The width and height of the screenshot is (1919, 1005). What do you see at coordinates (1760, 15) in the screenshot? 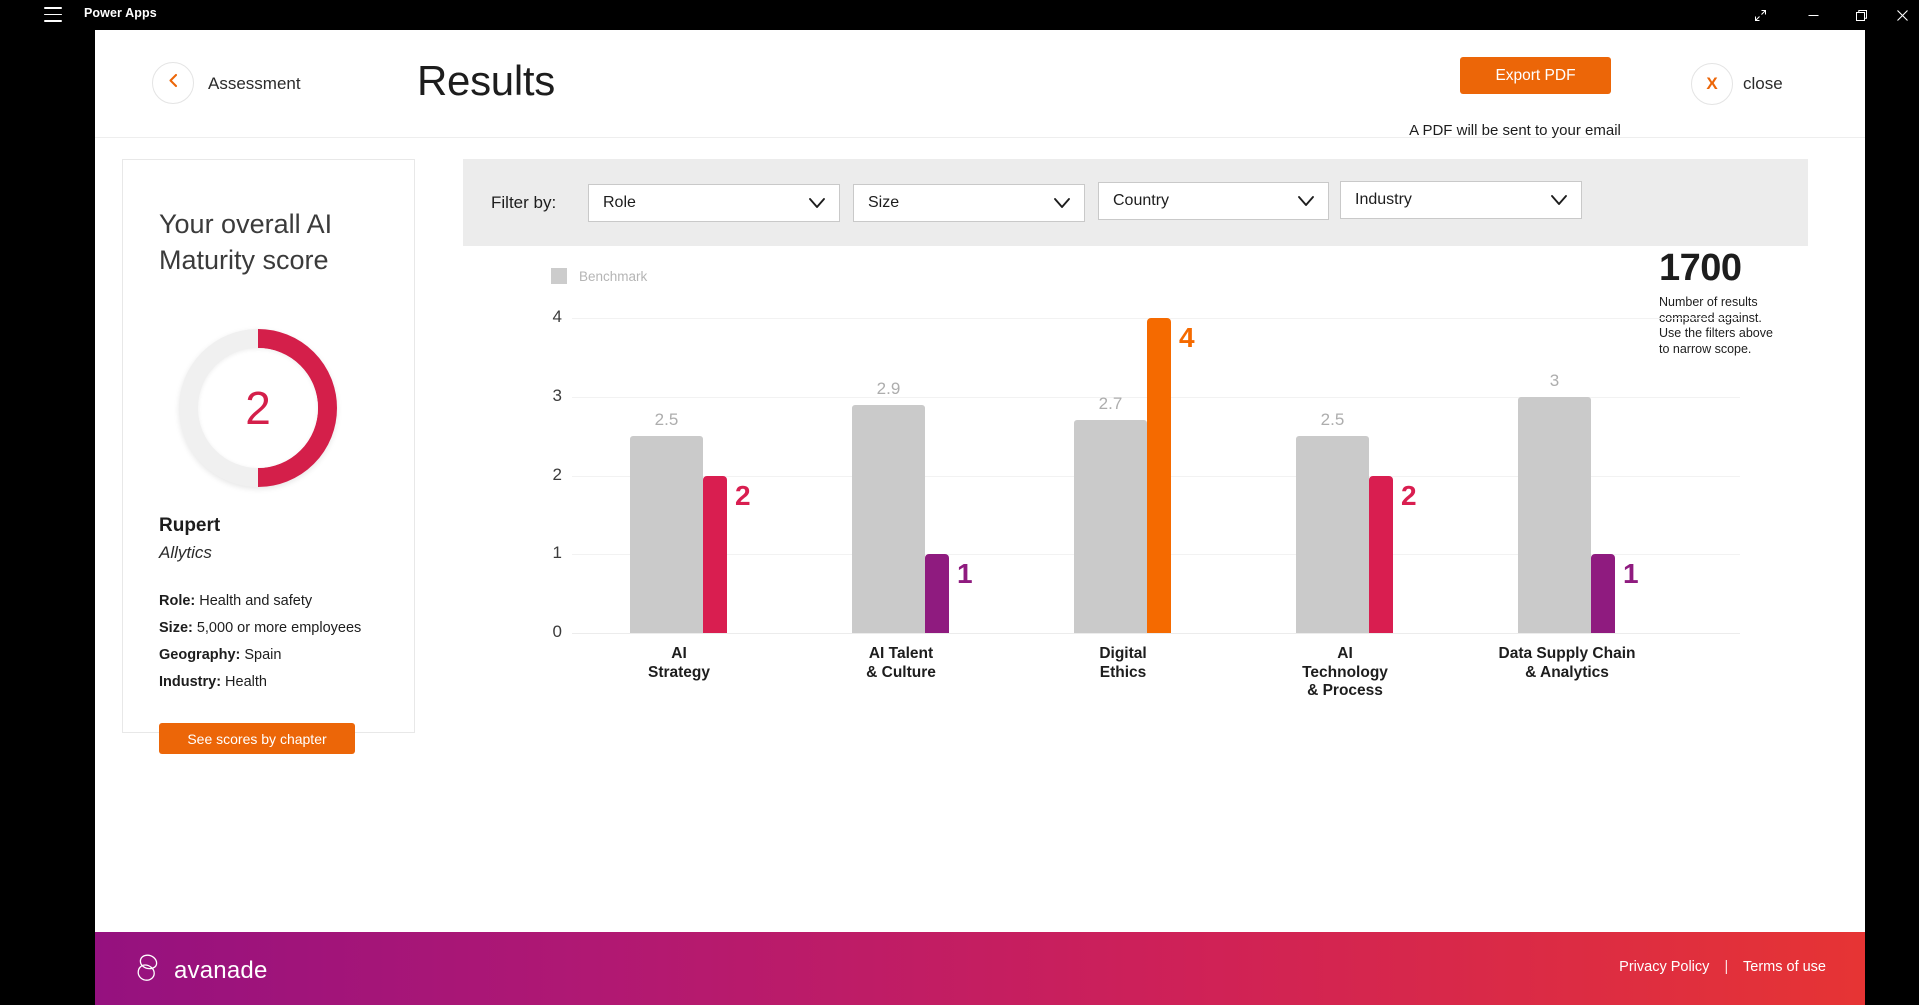
I see `expand-icon` at bounding box center [1760, 15].